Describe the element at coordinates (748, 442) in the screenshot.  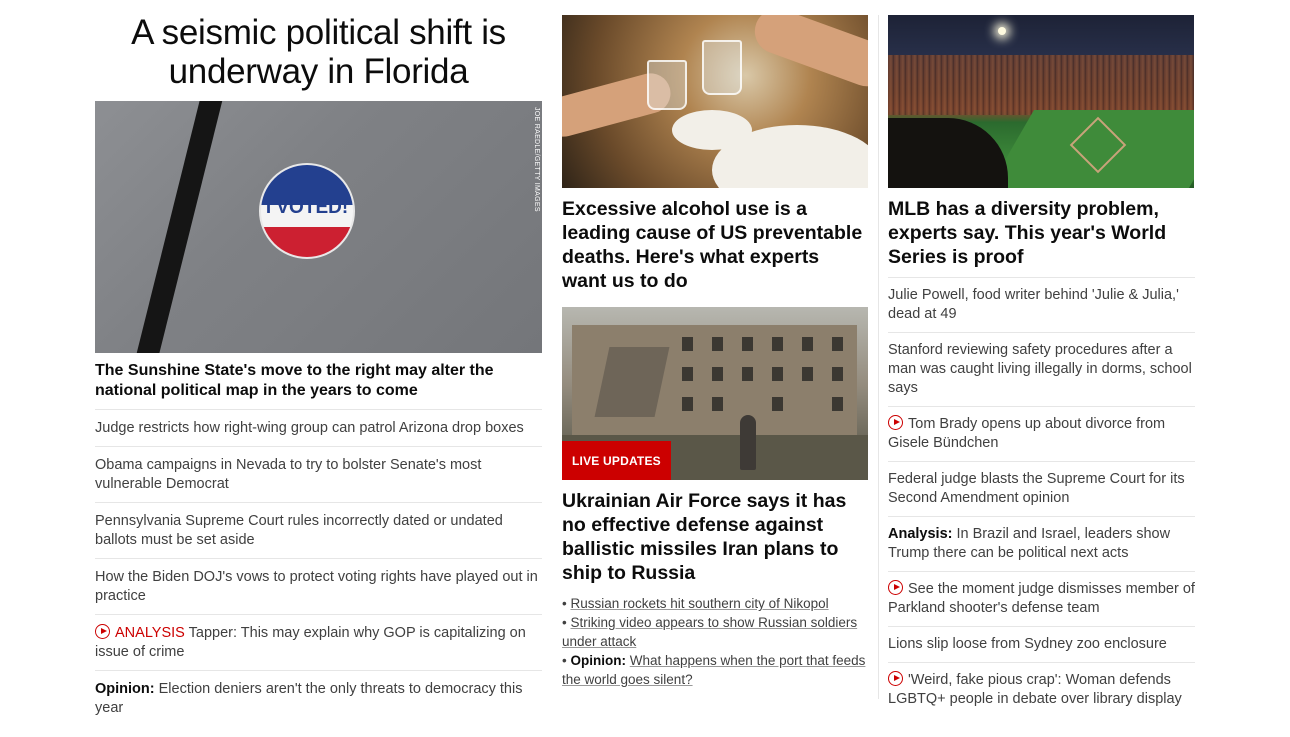
I see `pedestrian` at that location.